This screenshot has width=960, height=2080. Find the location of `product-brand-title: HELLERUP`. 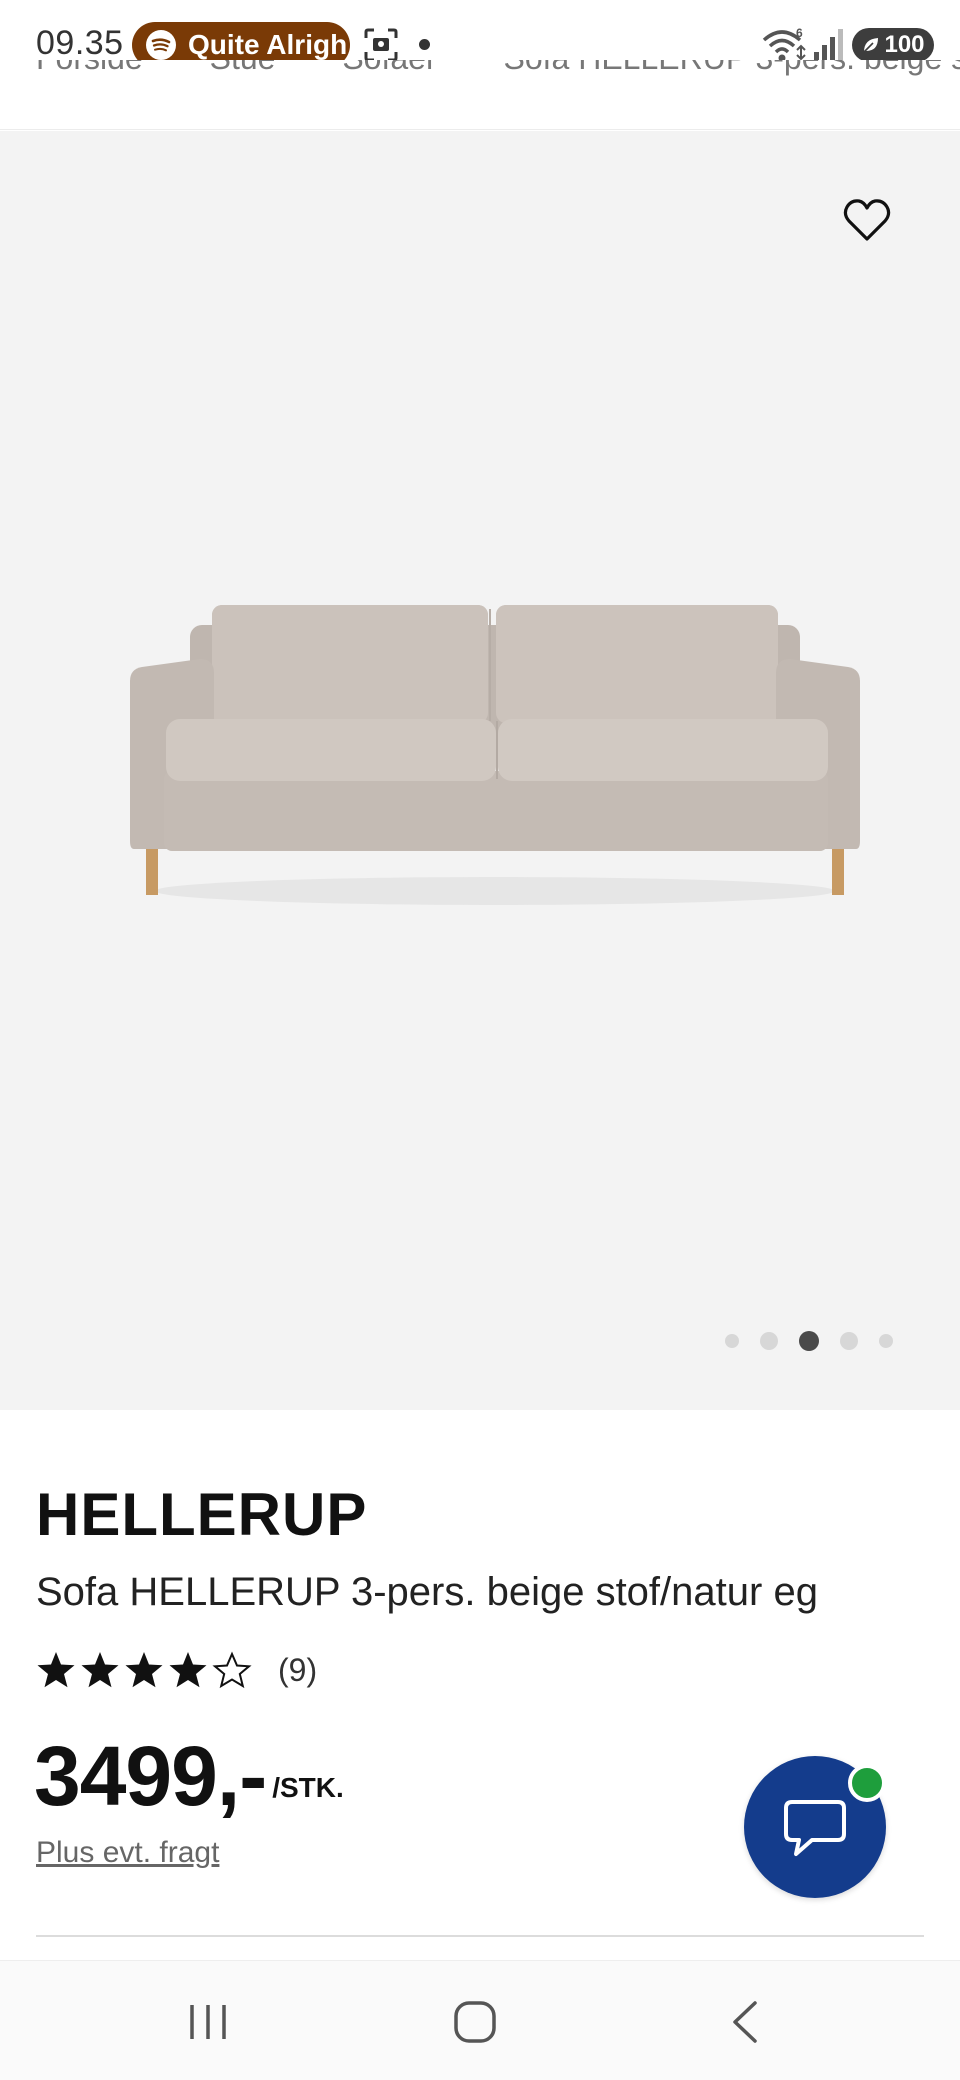

product-brand-title: HELLERUP is located at coordinates (202, 1514).